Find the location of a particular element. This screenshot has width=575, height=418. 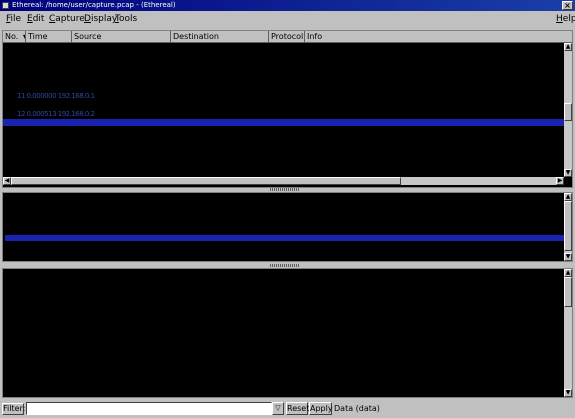

filter-input is located at coordinates (149, 408).